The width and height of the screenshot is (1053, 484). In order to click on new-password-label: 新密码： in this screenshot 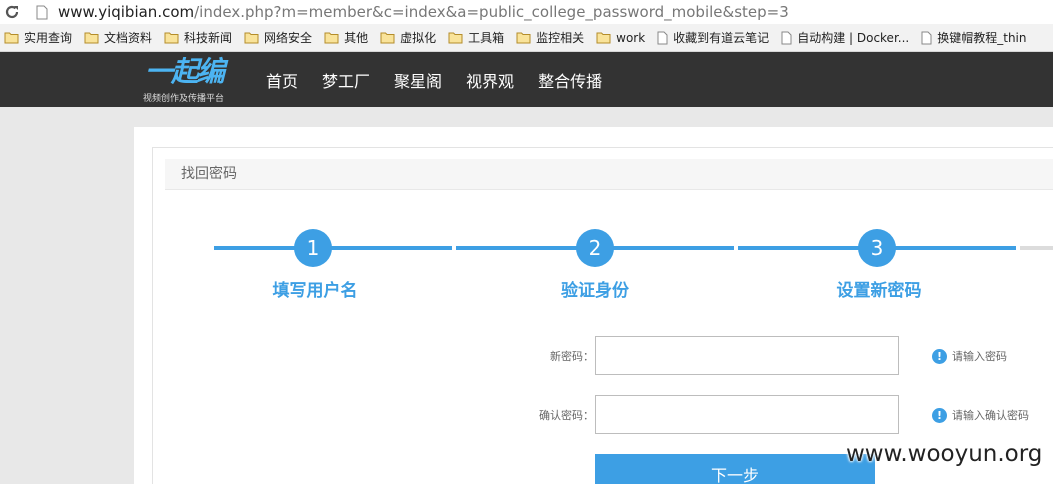, I will do `click(572, 356)`.